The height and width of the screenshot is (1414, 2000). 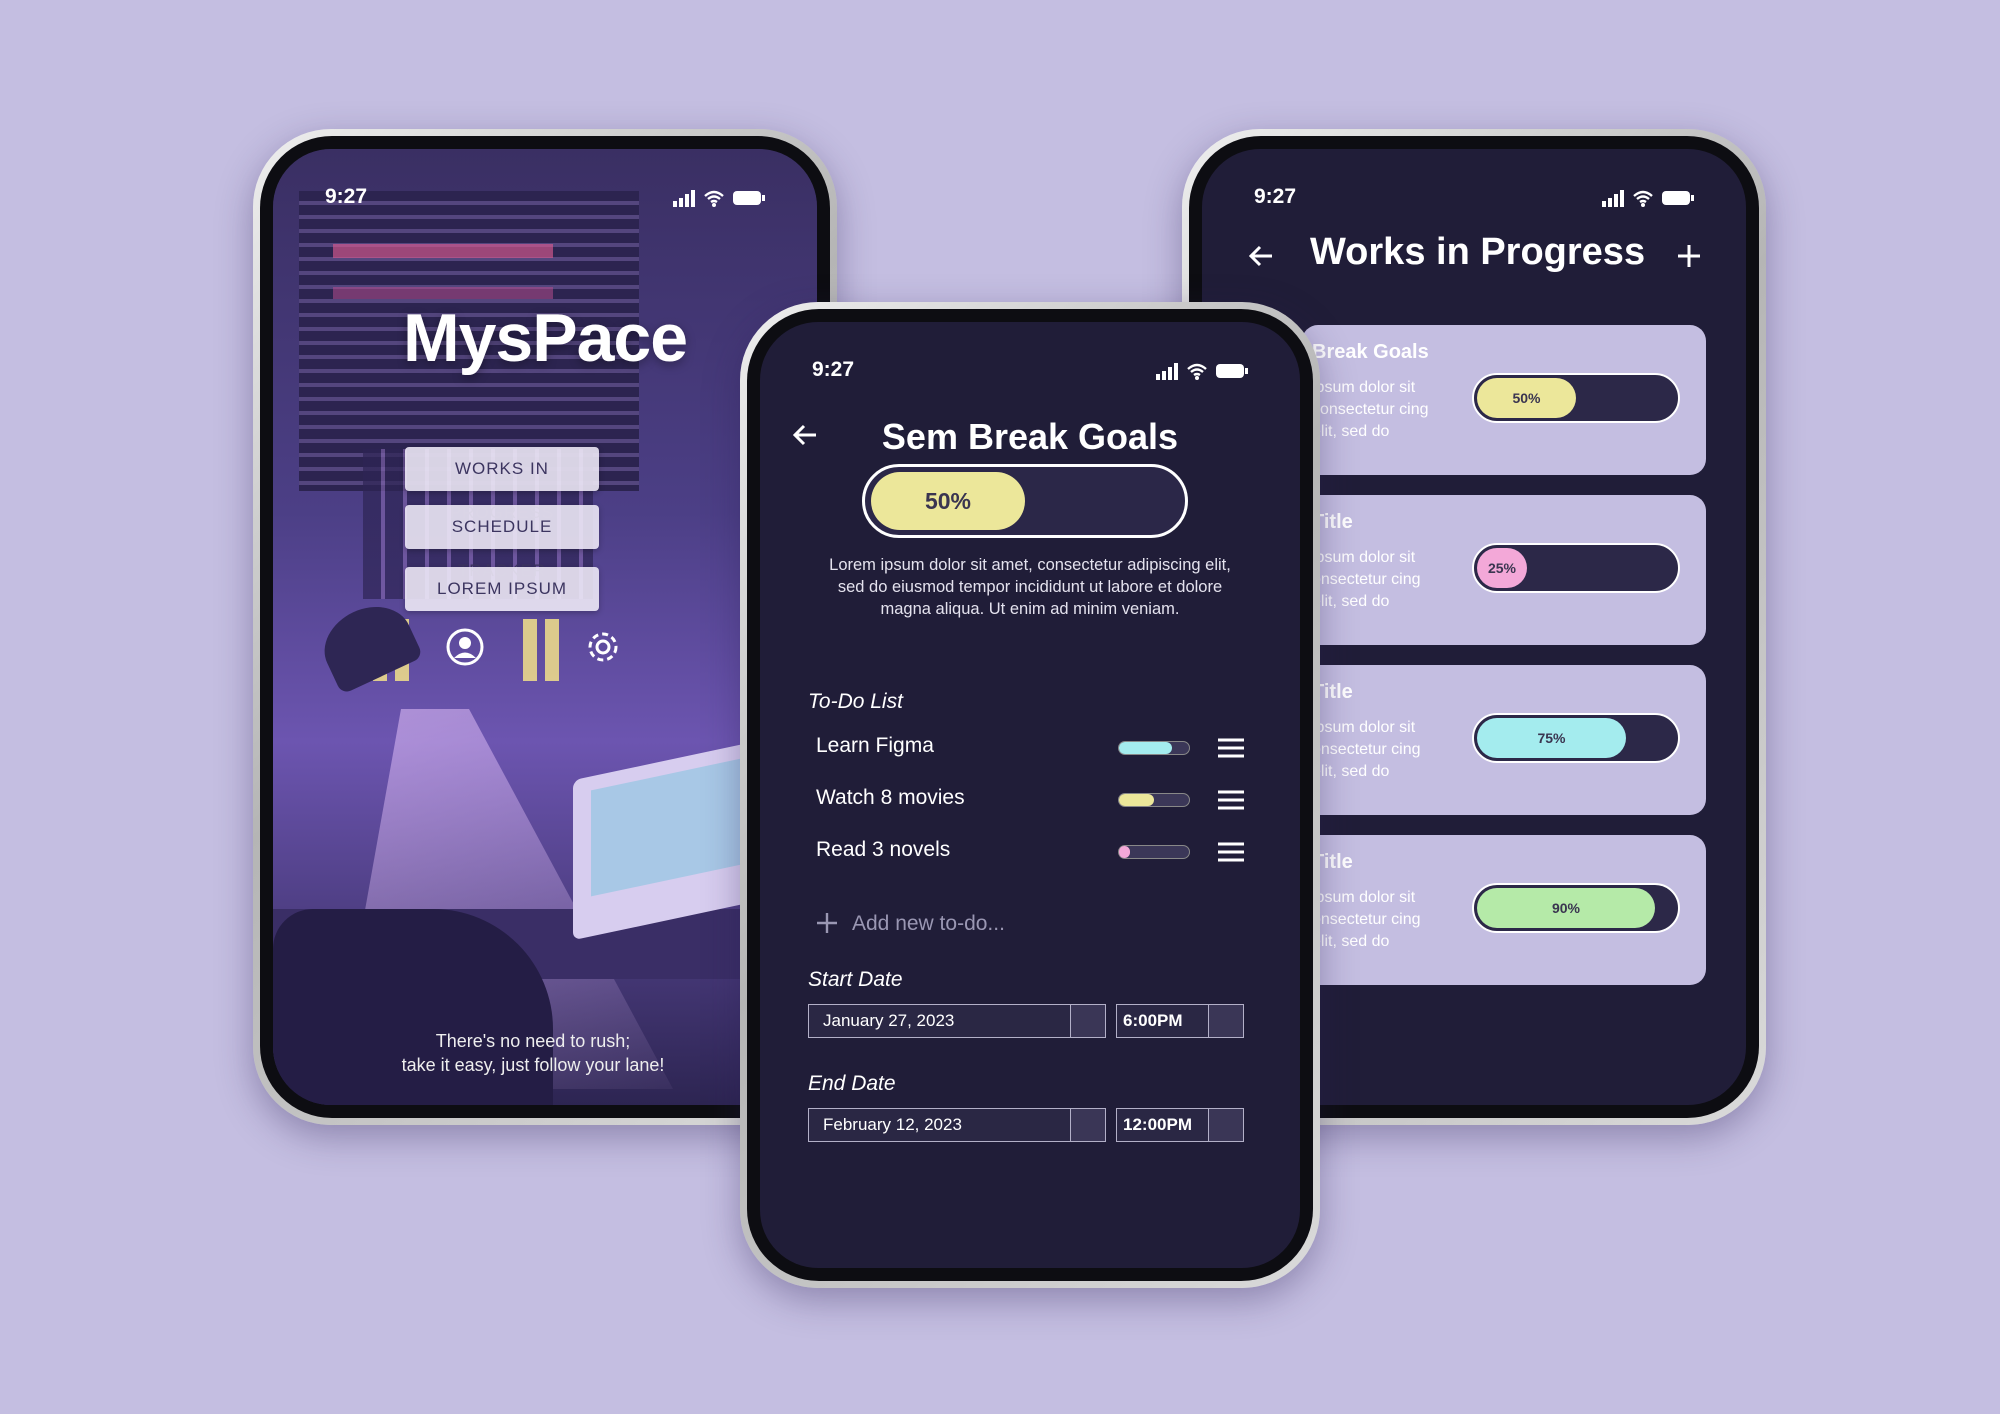 I want to click on schedule-tracker-button: SCHEDULE TRACKER, so click(x=502, y=542).